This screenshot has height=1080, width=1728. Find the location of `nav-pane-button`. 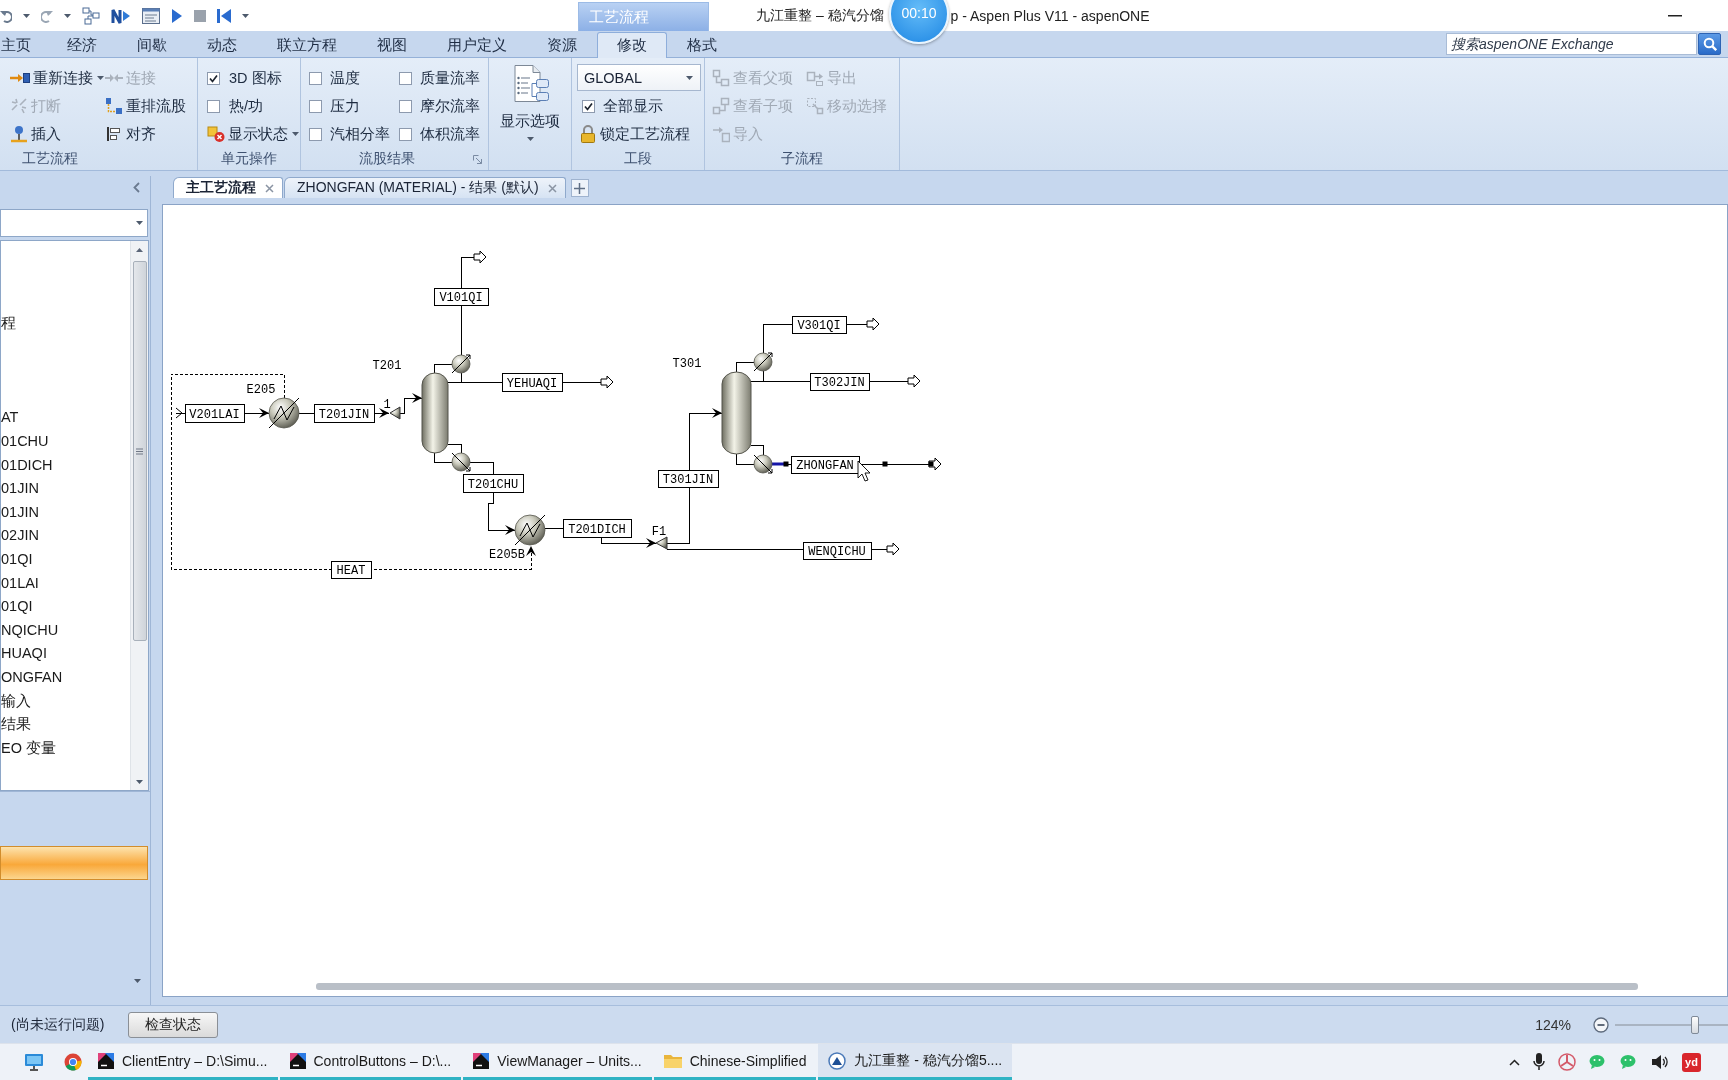

nav-pane-button is located at coordinates (74, 863).